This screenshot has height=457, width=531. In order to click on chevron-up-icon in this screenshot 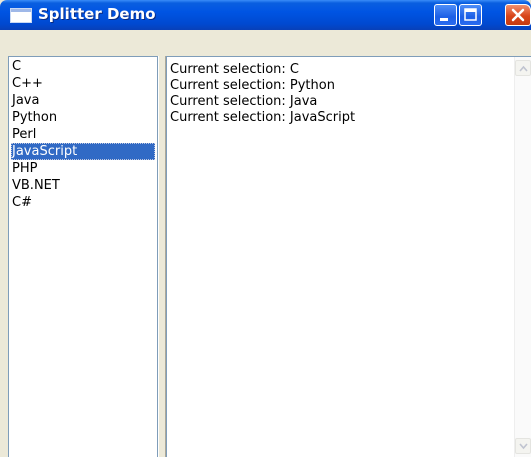, I will do `click(523, 68)`.